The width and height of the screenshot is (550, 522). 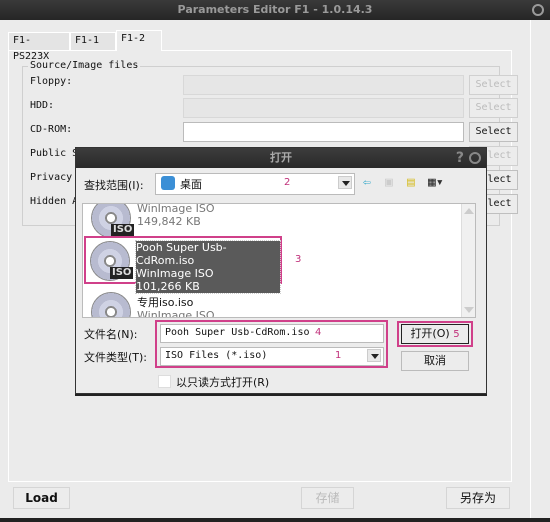 What do you see at coordinates (116, 357) in the screenshot?
I see `filetype-label: 文件类型(T):` at bounding box center [116, 357].